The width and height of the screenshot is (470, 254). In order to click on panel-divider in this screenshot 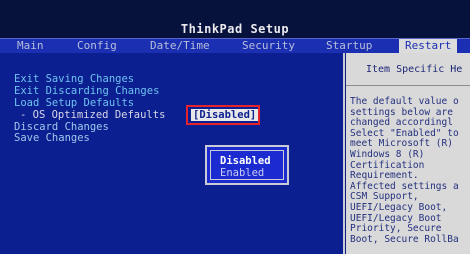, I will do `click(344, 153)`.